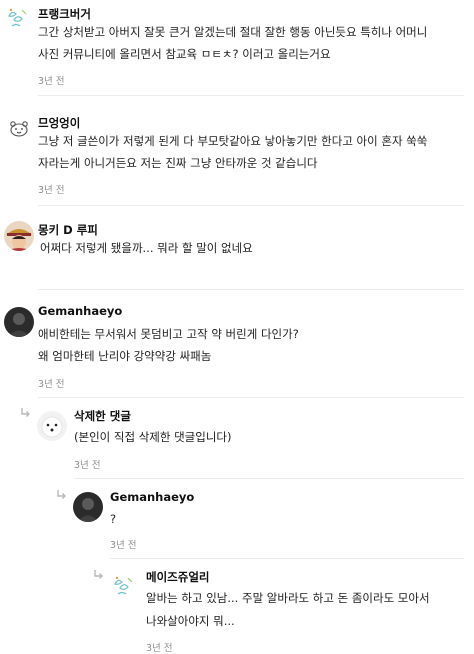  What do you see at coordinates (184, 54) in the screenshot?
I see `comment-text: 사진 커뮤니티에 올리면서 참교육 ㅁㅌㅊ? 이러고 올리는거요` at bounding box center [184, 54].